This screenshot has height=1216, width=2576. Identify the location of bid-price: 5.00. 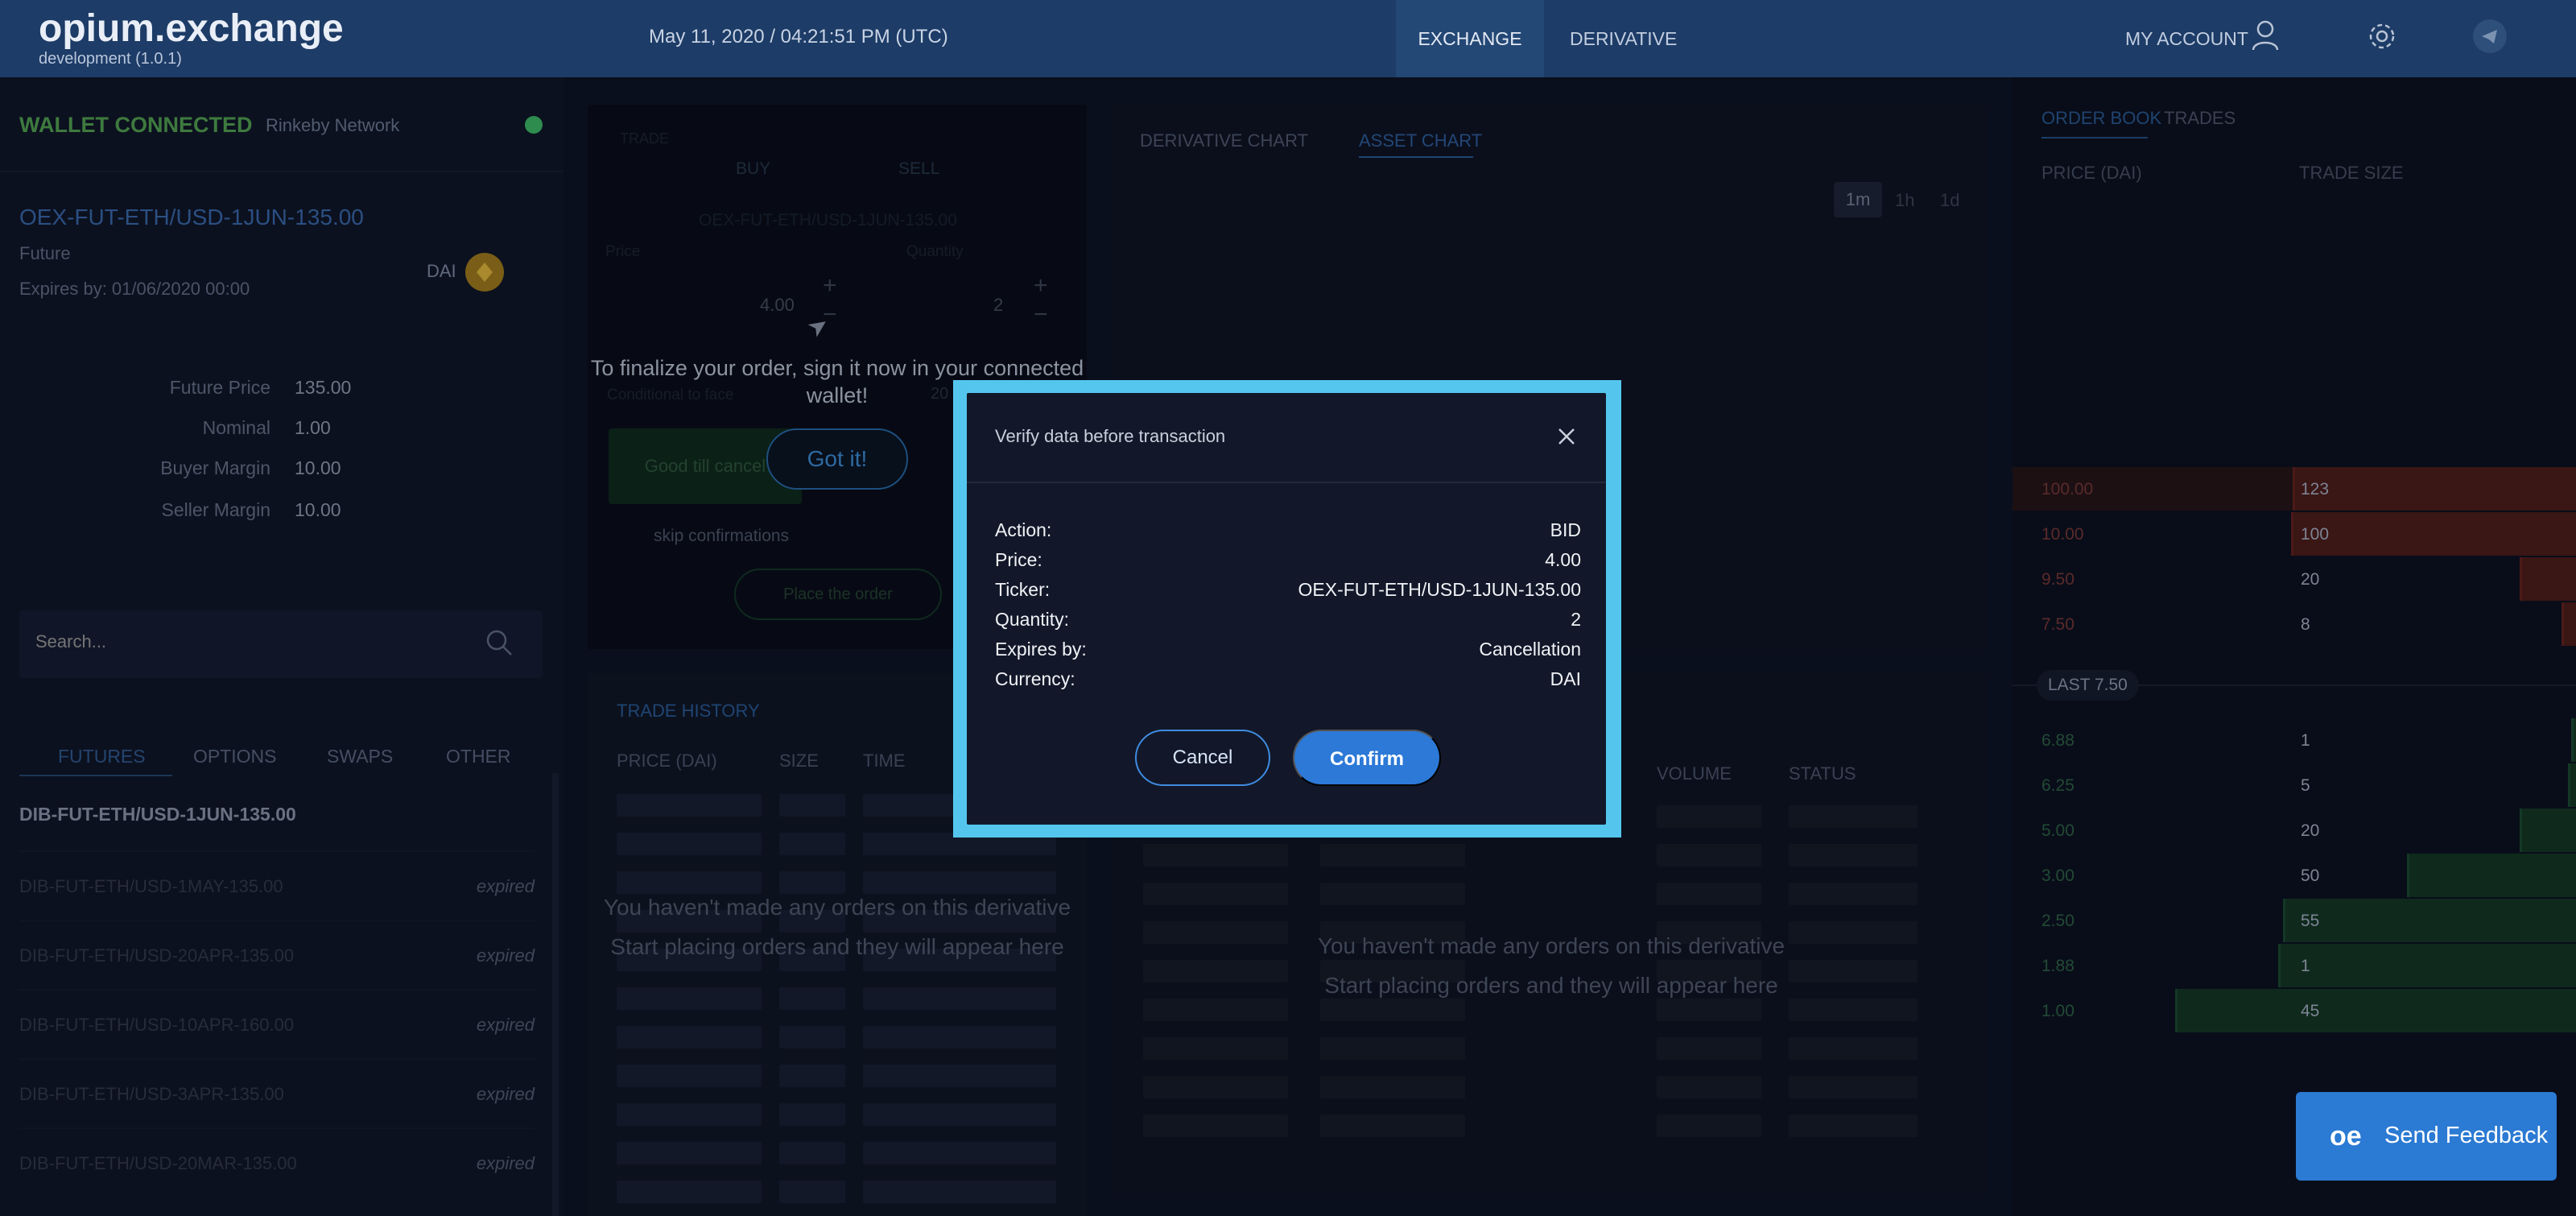
(2057, 830).